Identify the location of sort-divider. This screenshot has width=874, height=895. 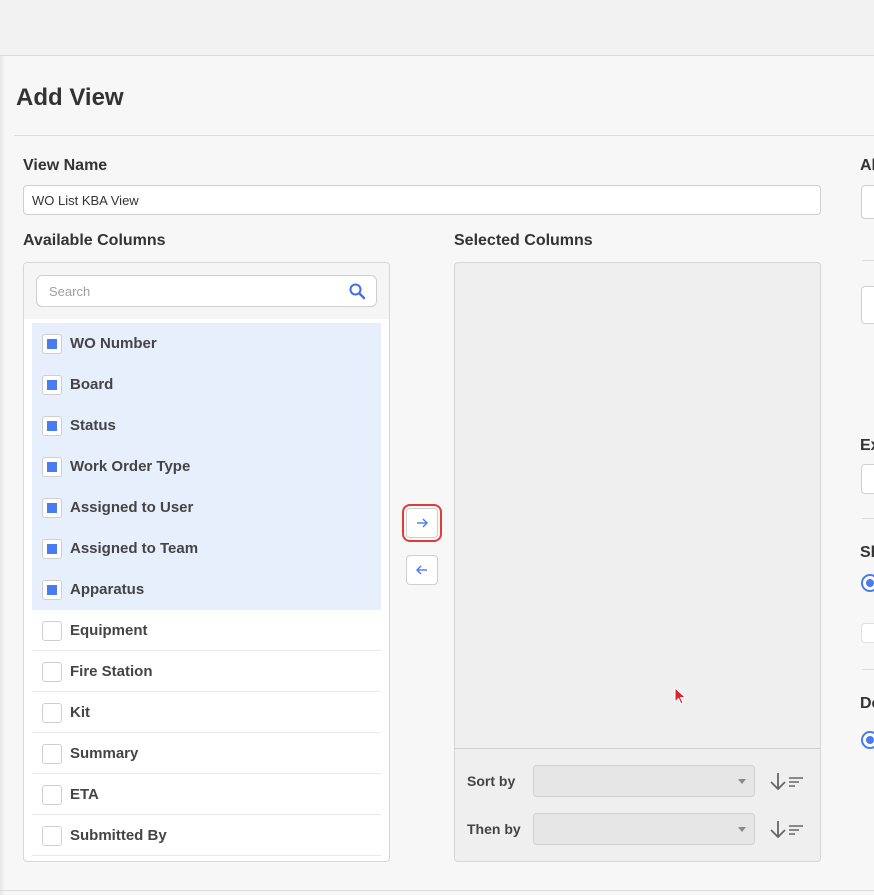
(637, 748).